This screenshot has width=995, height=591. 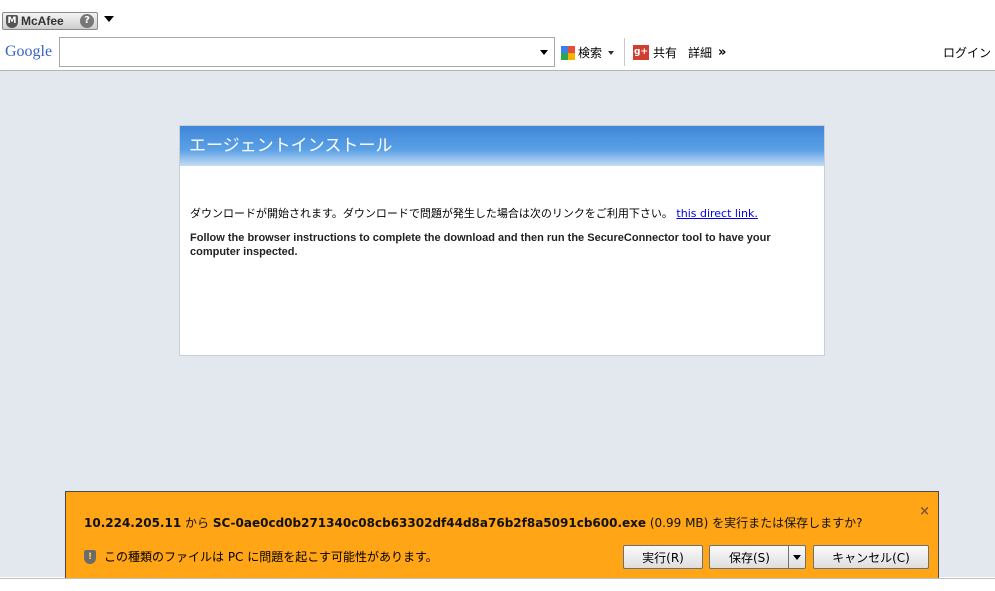 What do you see at coordinates (497, 584) in the screenshot?
I see `status-strip` at bounding box center [497, 584].